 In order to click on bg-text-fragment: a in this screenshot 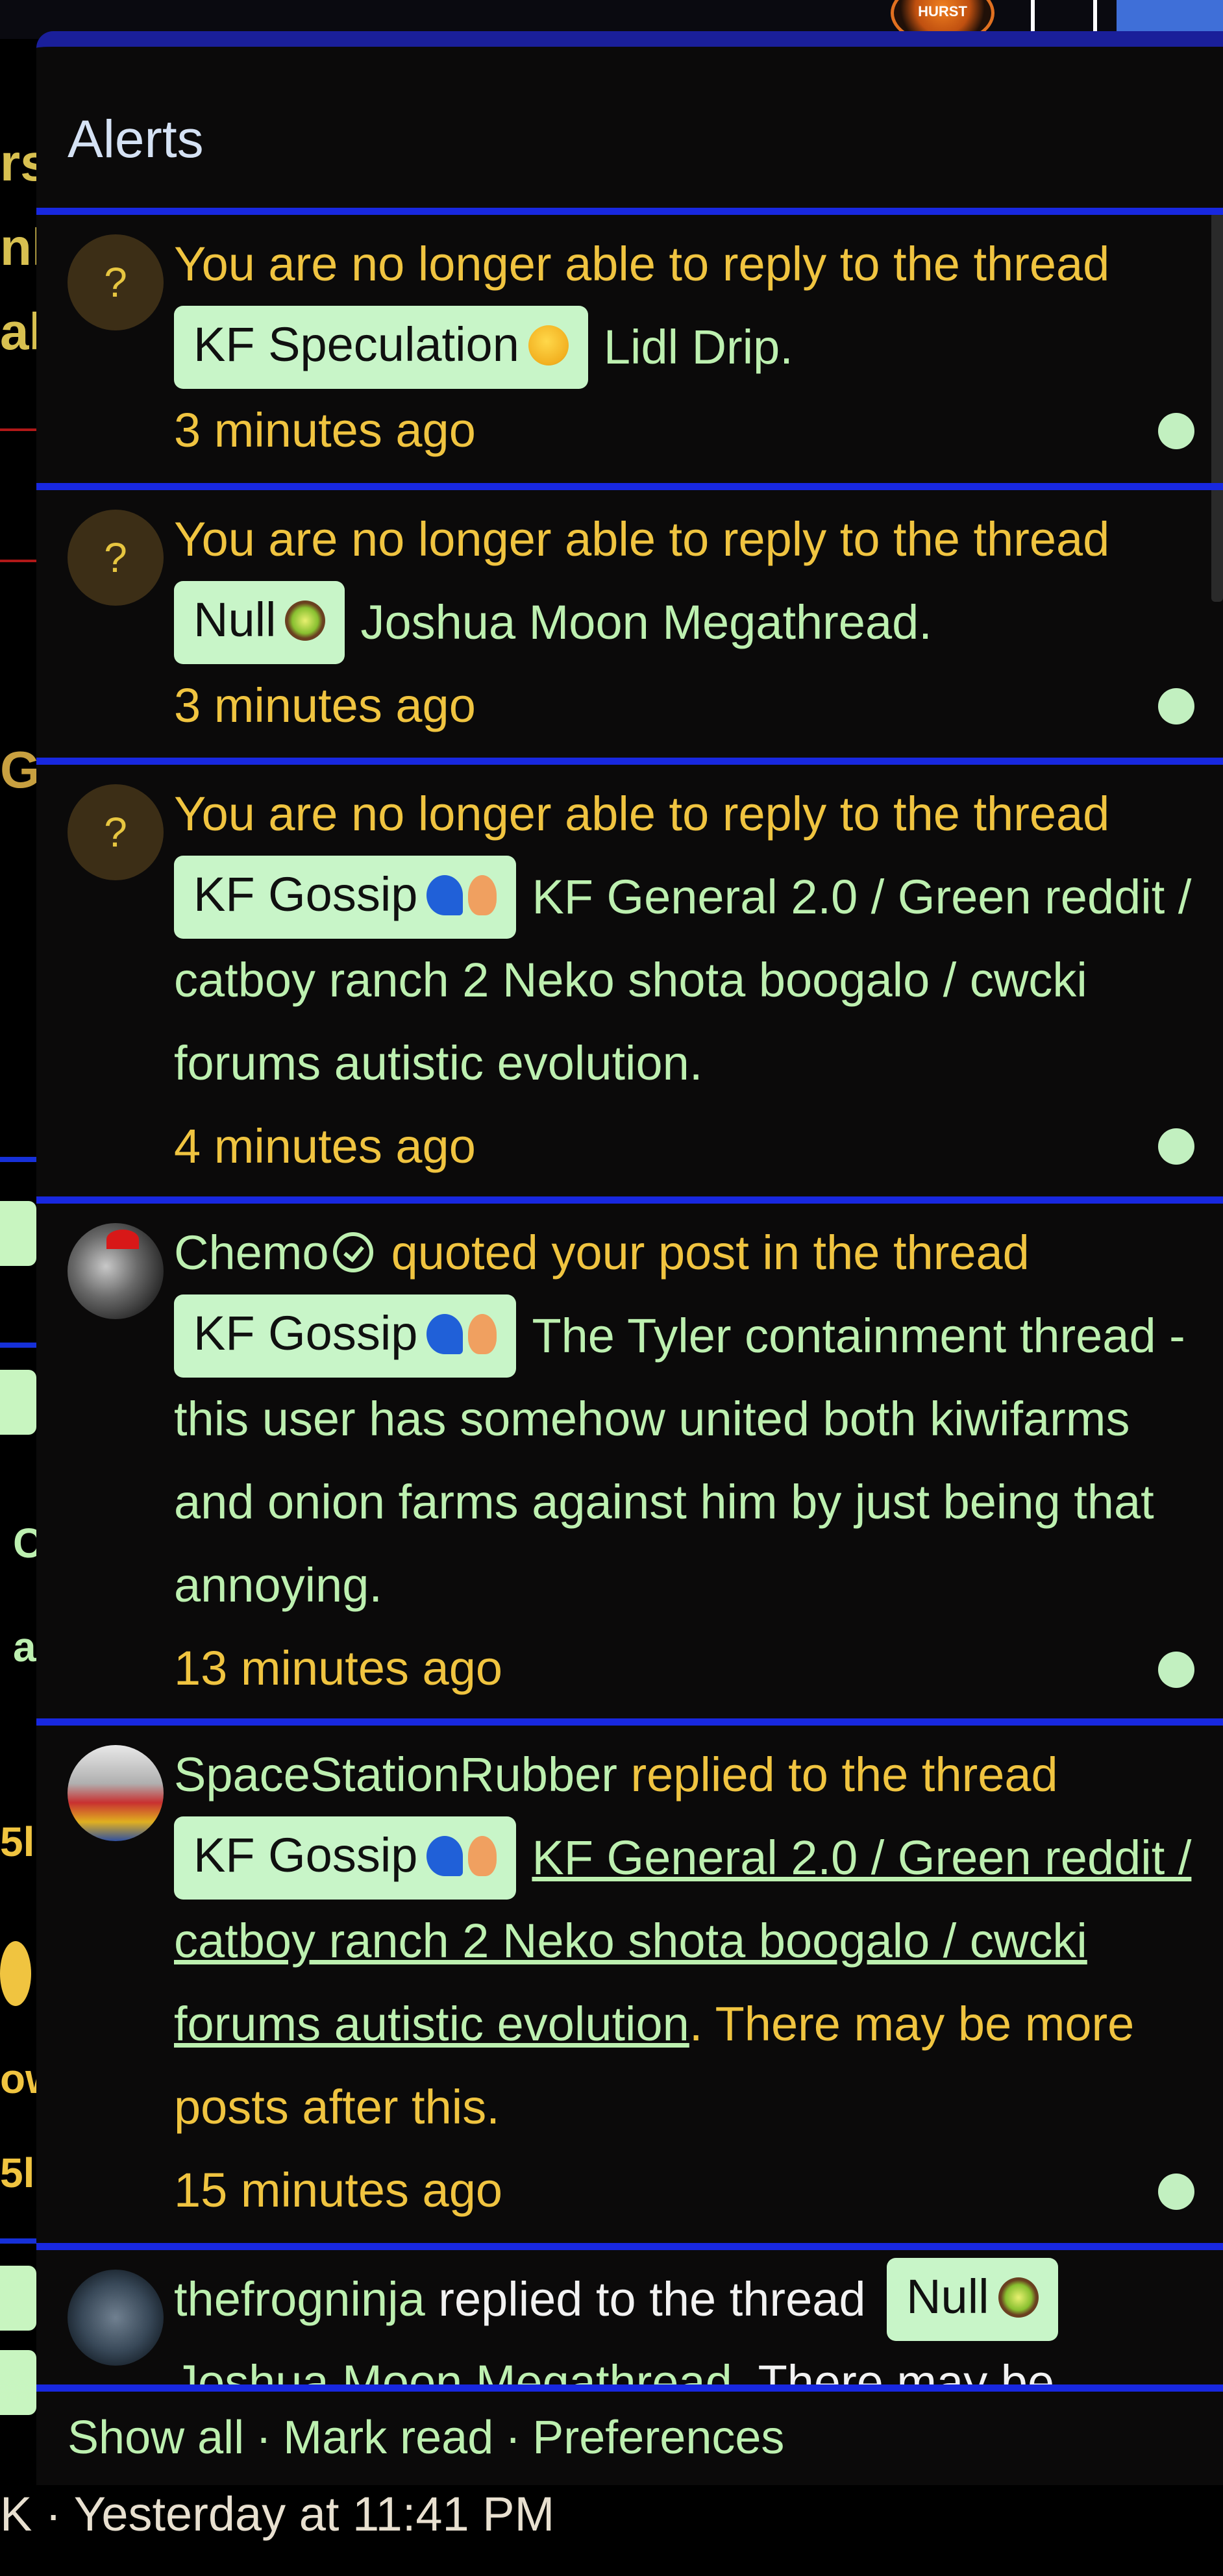, I will do `click(24, 1647)`.